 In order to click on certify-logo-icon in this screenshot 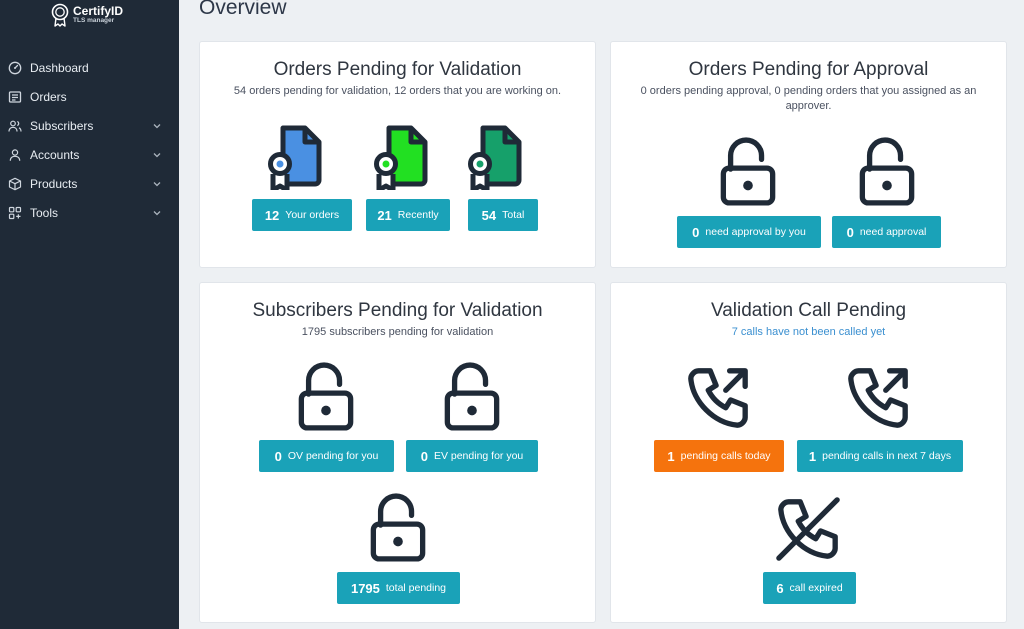, I will do `click(60, 15)`.